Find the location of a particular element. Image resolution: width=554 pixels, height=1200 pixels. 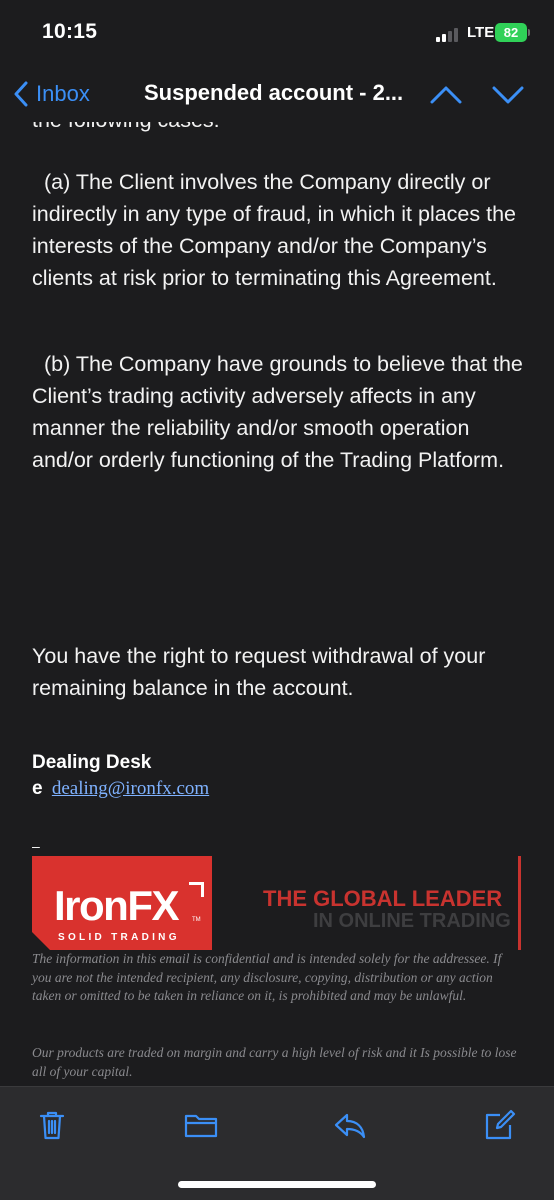

signature-email-line: e dealing@ironfx.com is located at coordinates (120, 789).